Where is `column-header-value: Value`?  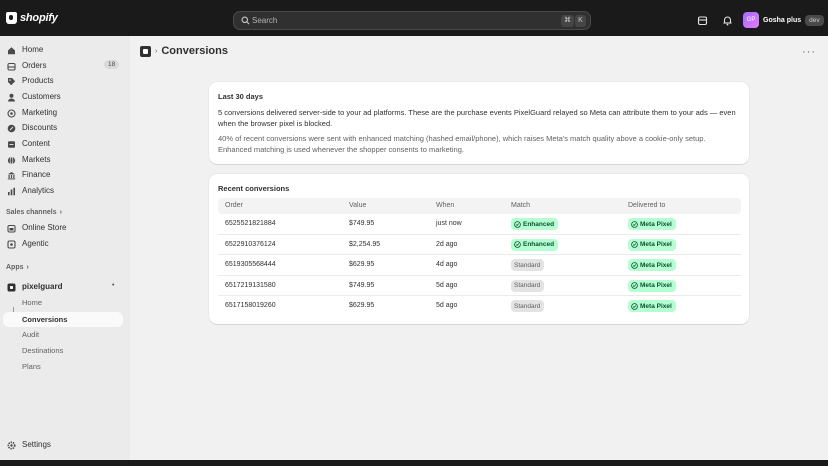 column-header-value: Value is located at coordinates (358, 205).